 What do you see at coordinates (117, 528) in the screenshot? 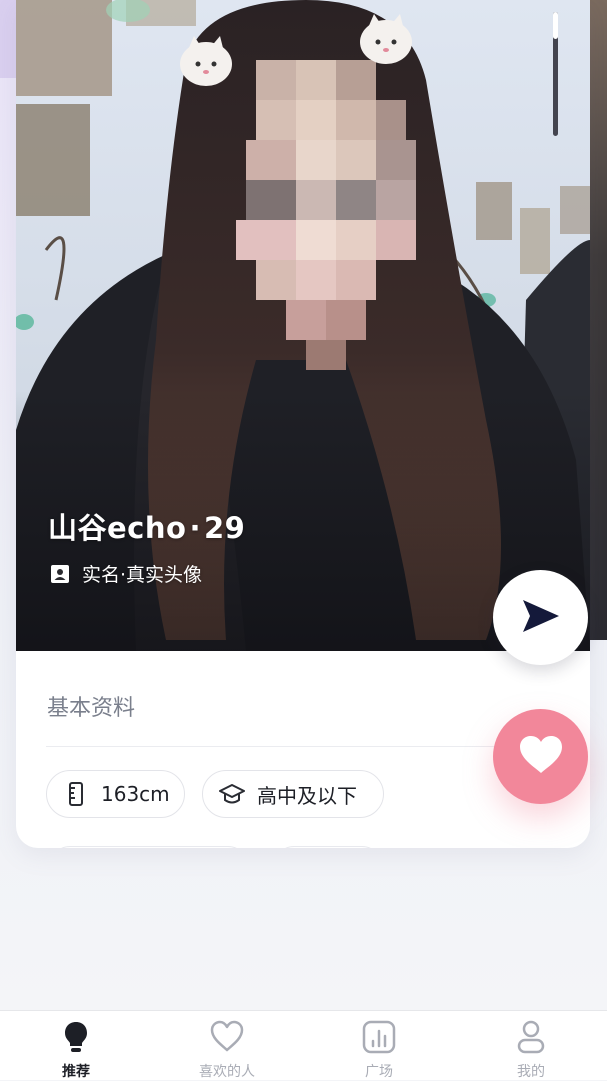
I see `profile-name: 山谷echo` at bounding box center [117, 528].